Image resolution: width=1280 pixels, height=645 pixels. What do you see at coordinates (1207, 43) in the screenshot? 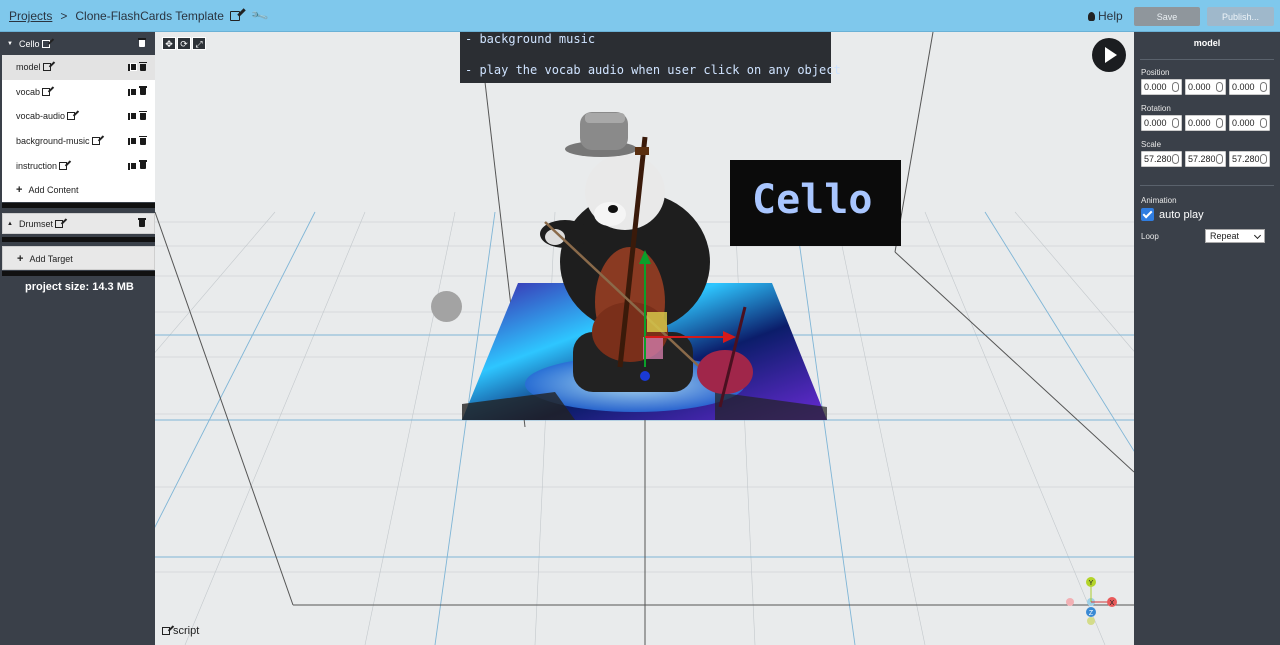
I see `inspector-title: model` at bounding box center [1207, 43].